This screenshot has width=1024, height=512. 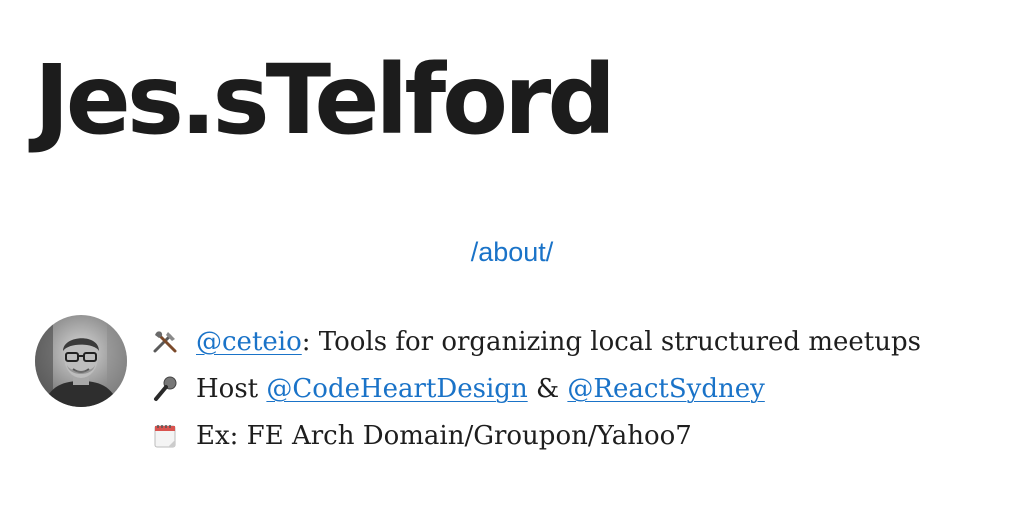 I want to click on bio-line-host: Host @CodeHeartDesign & @ReactSydney, so click(x=535, y=388).